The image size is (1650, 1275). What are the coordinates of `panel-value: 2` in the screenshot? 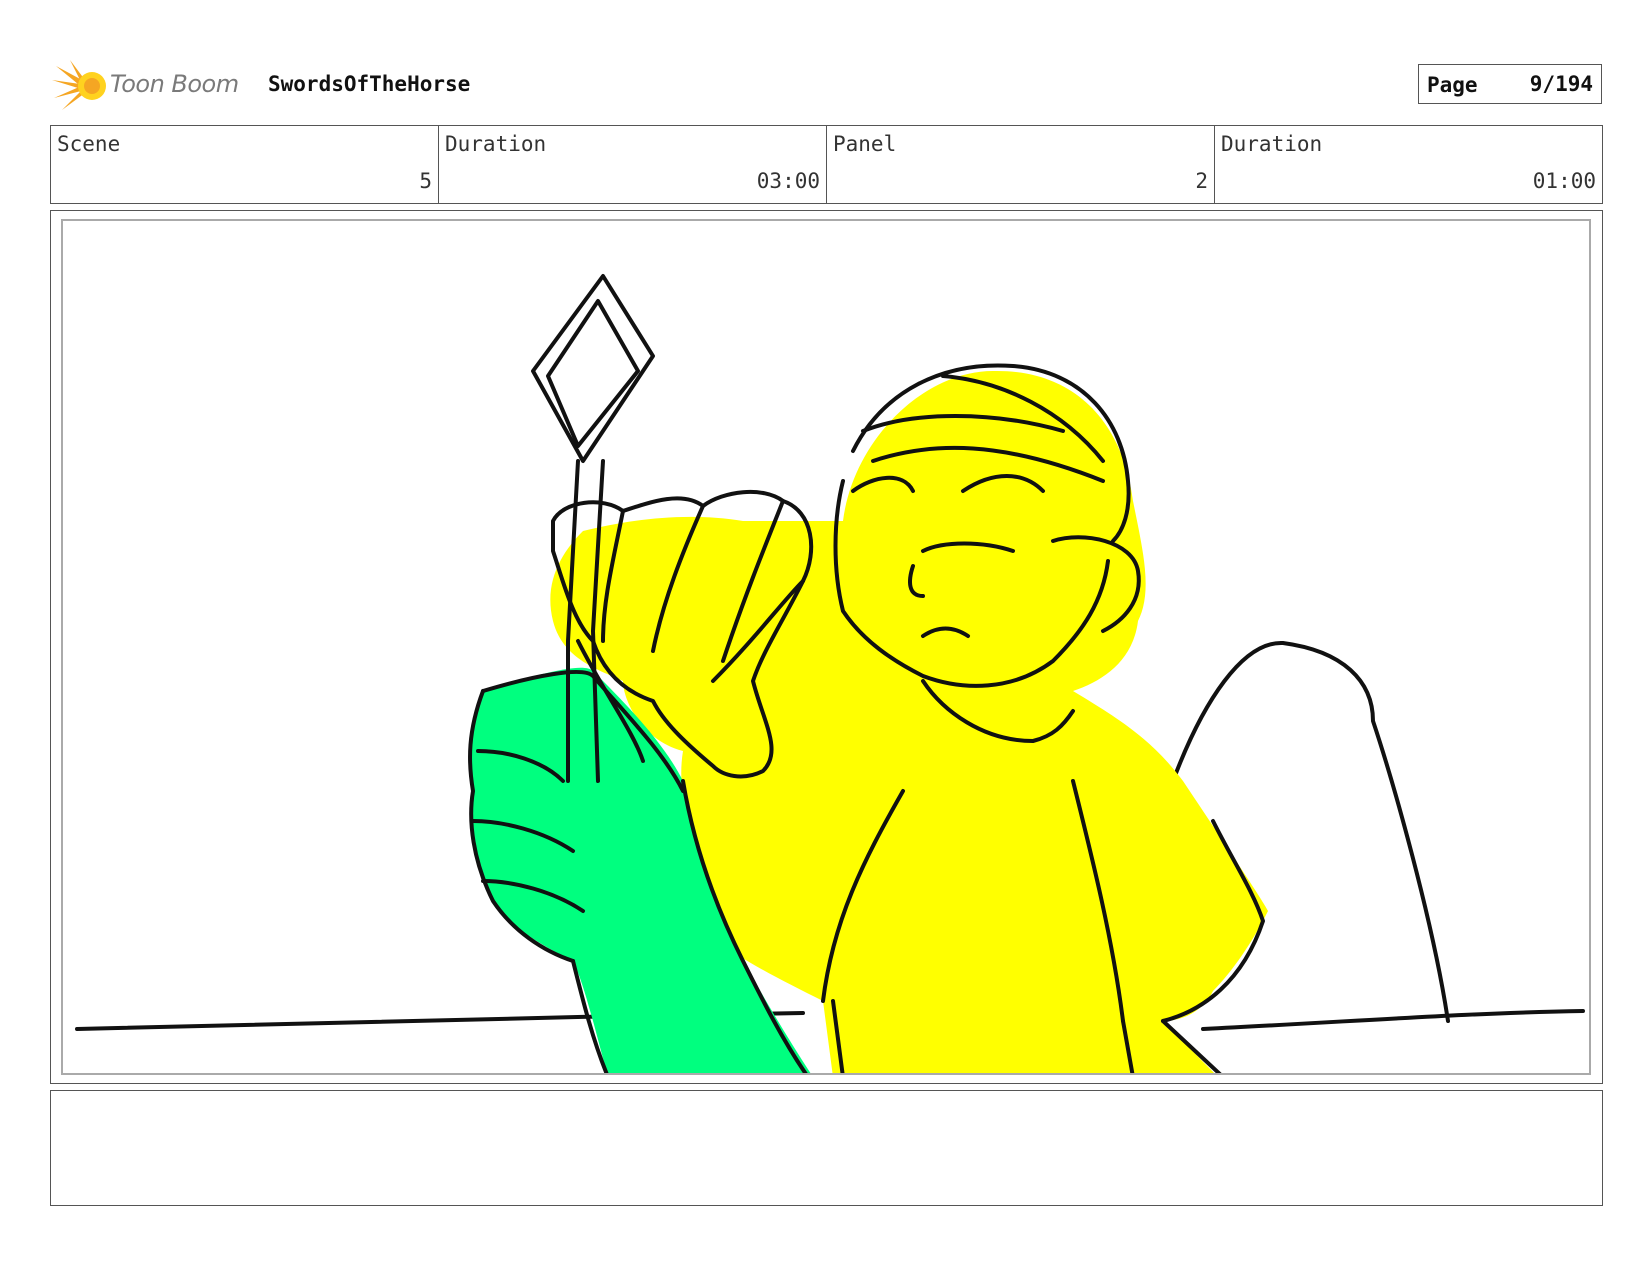 It's located at (1201, 181).